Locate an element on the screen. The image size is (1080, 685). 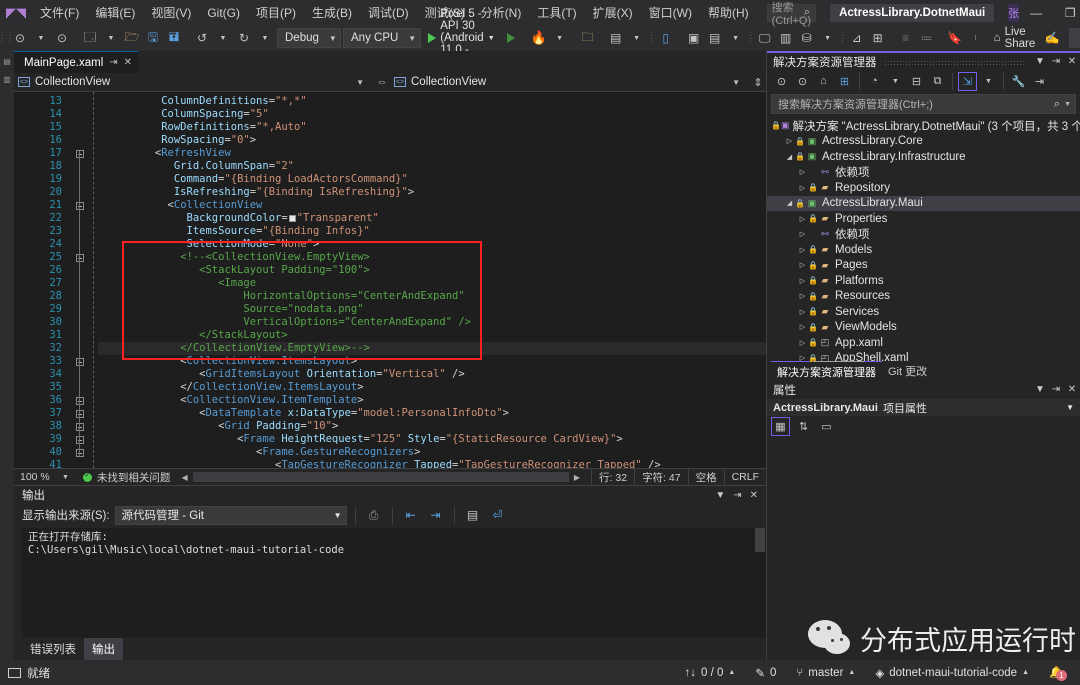
categorized-view-icon: ▦ is located at coordinates (780, 426).